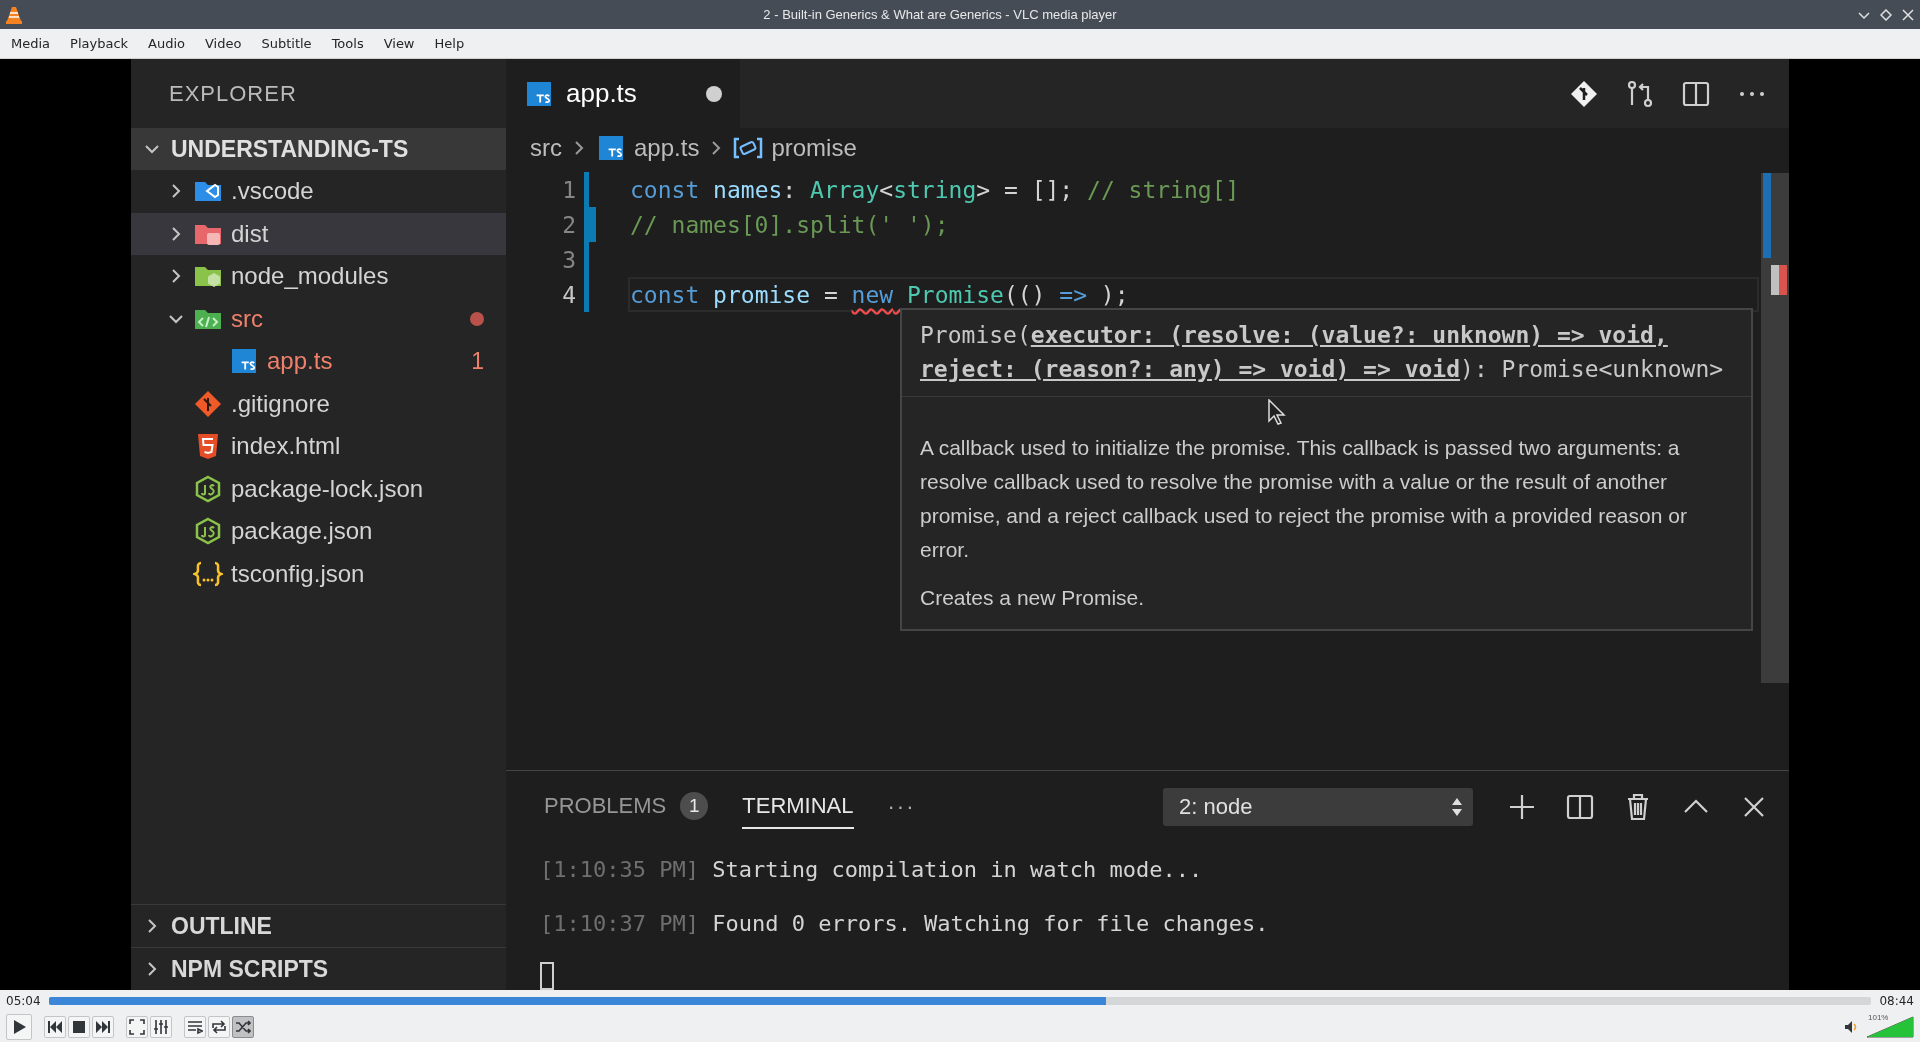 The width and height of the screenshot is (1920, 1042). I want to click on diamond-icon, so click(208, 403).